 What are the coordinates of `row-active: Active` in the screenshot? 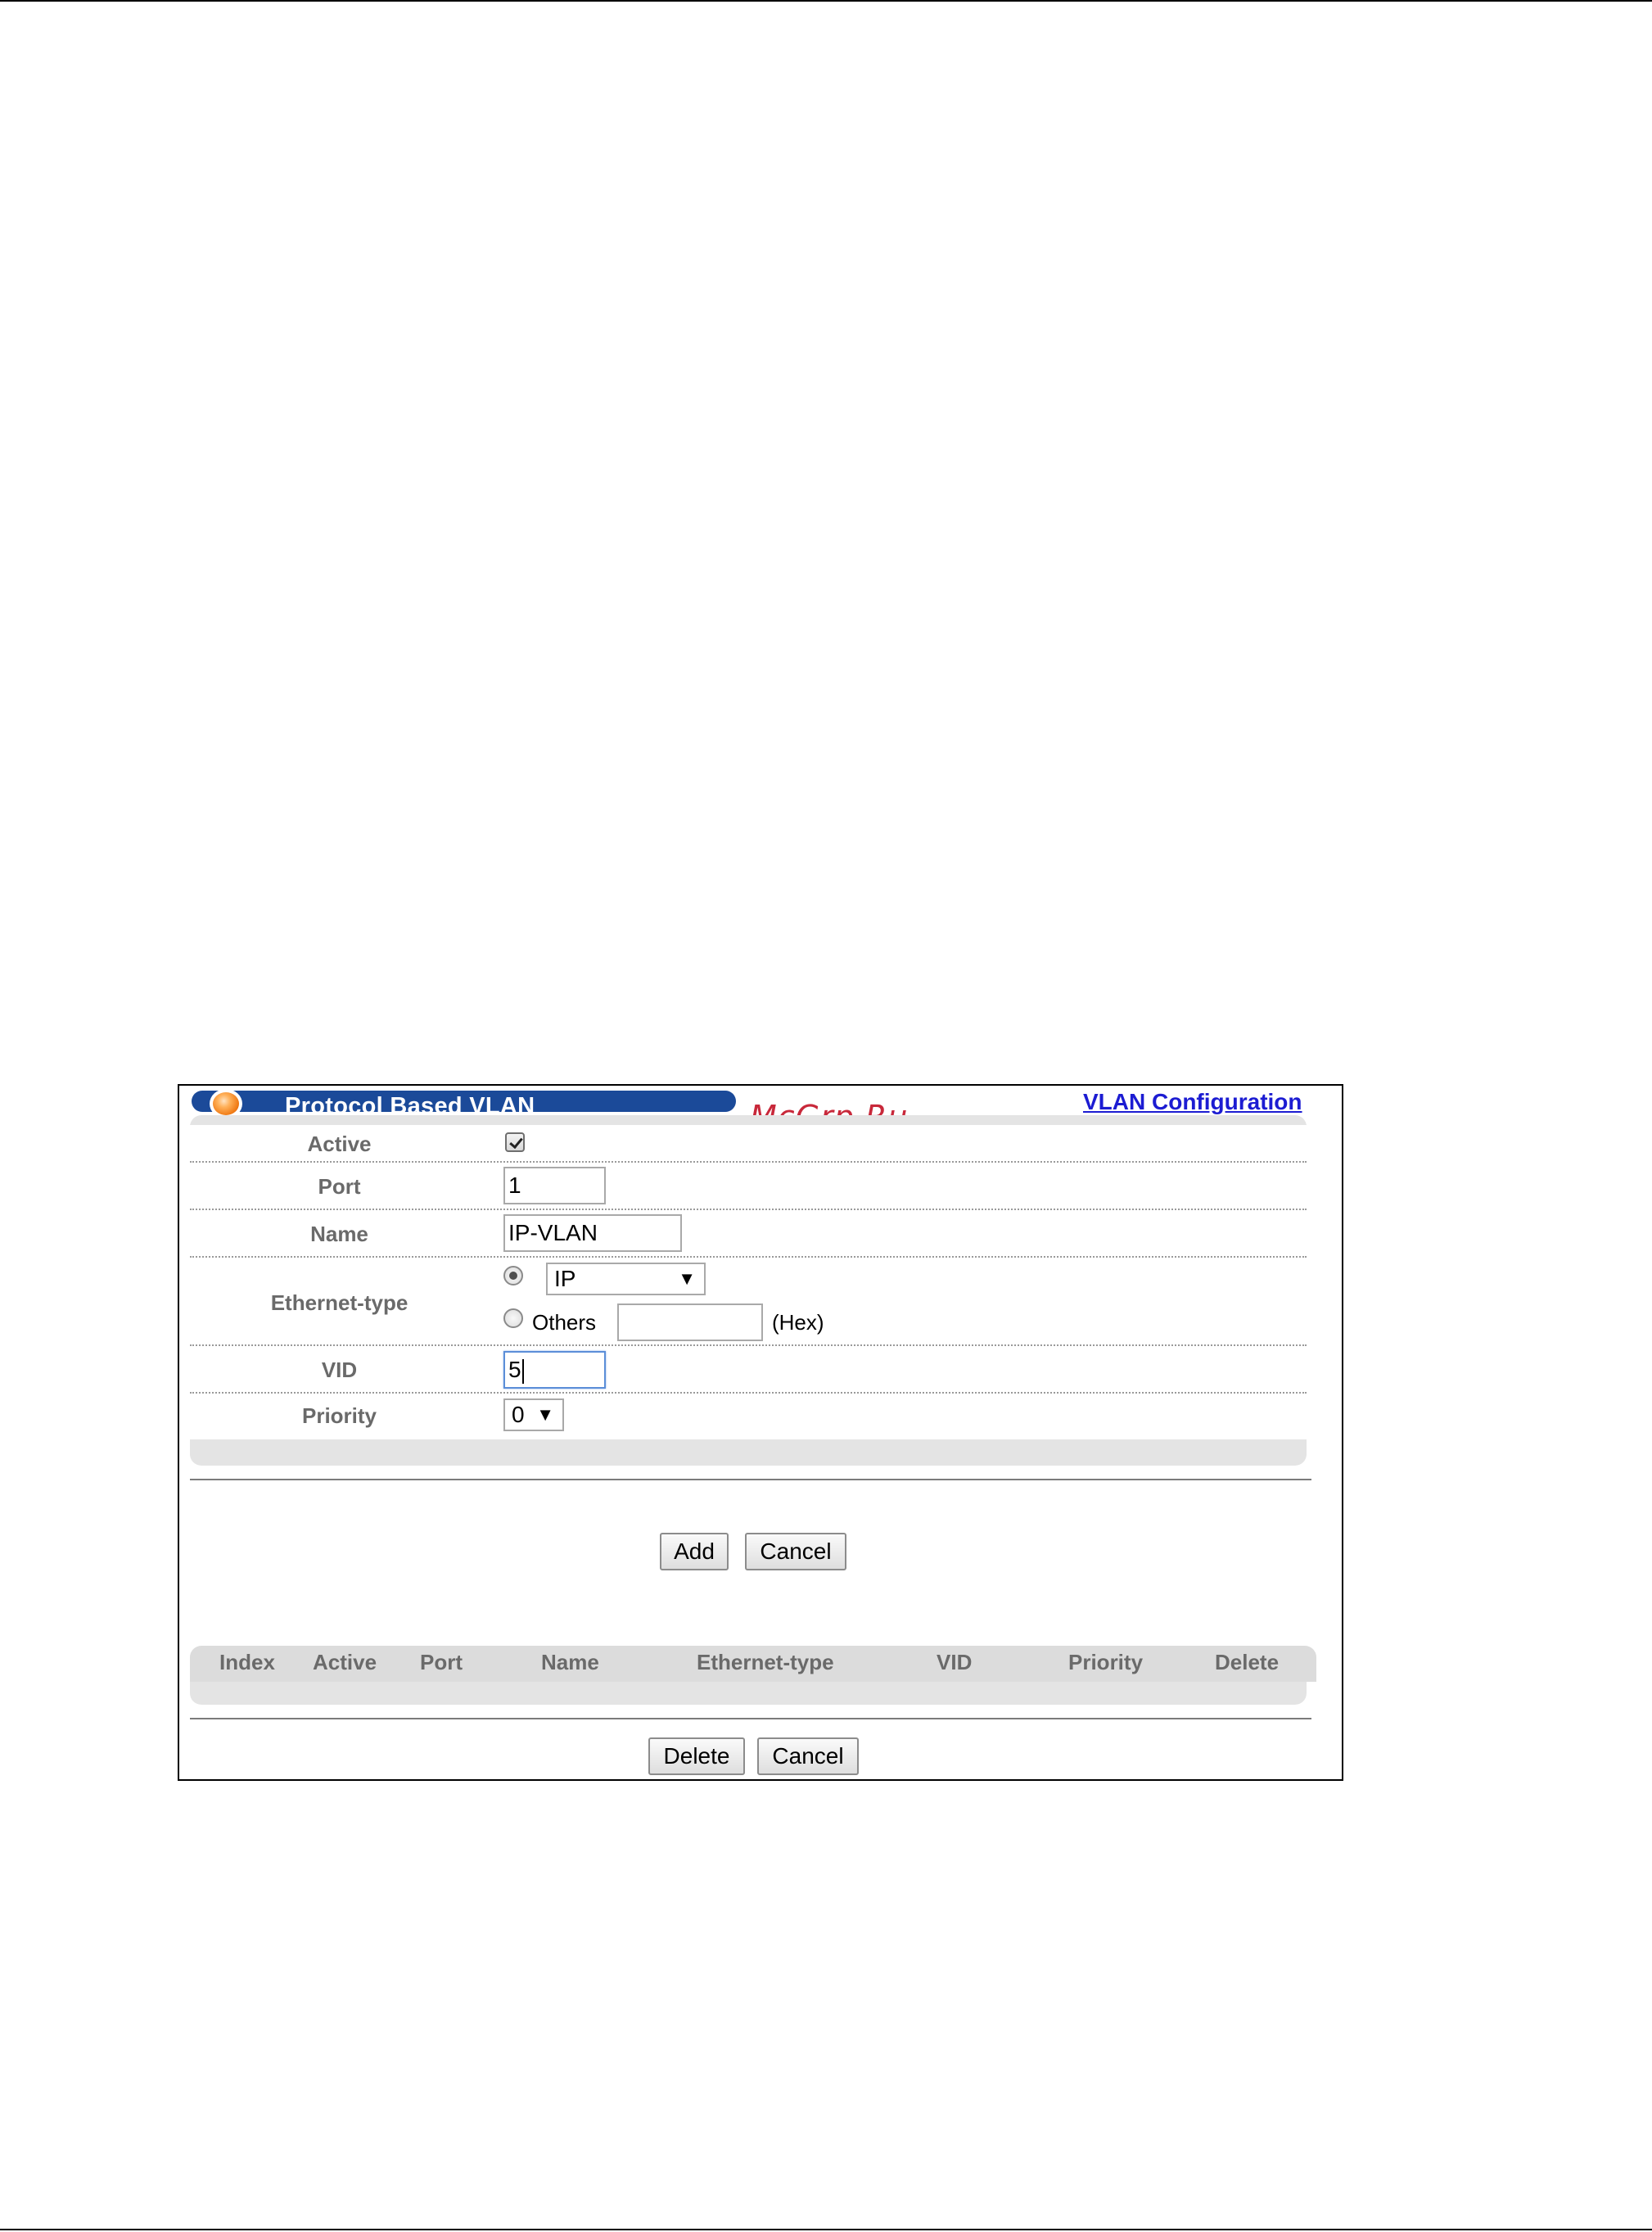 It's located at (748, 1144).